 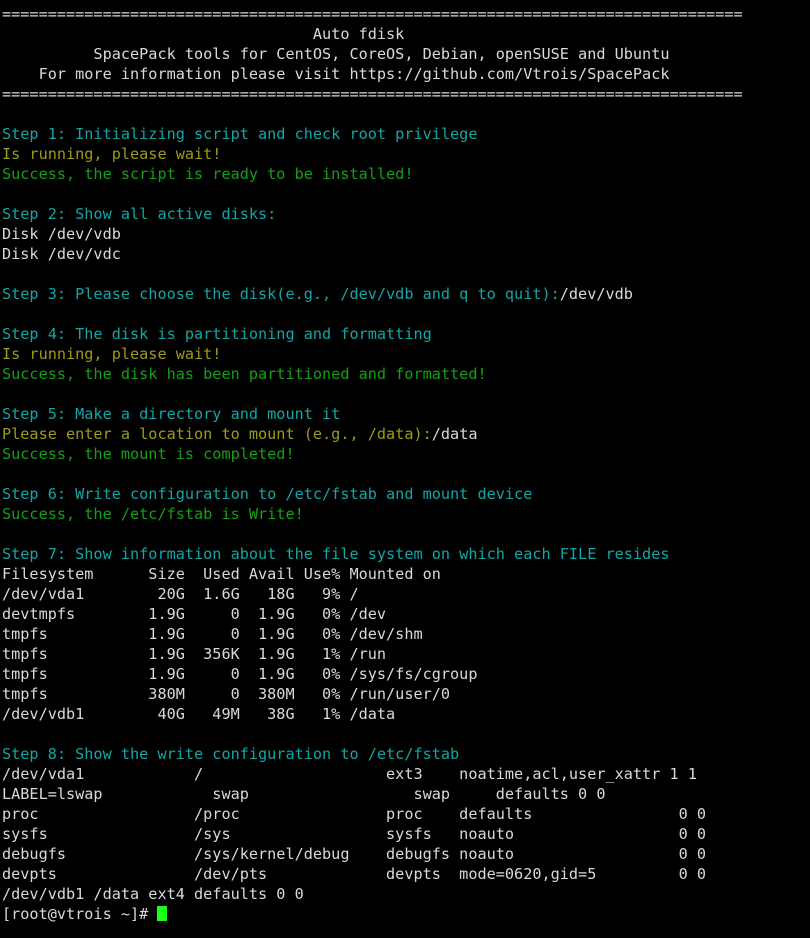 What do you see at coordinates (61, 254) in the screenshot?
I see `step2-disk-1: Disk /dev/vdc` at bounding box center [61, 254].